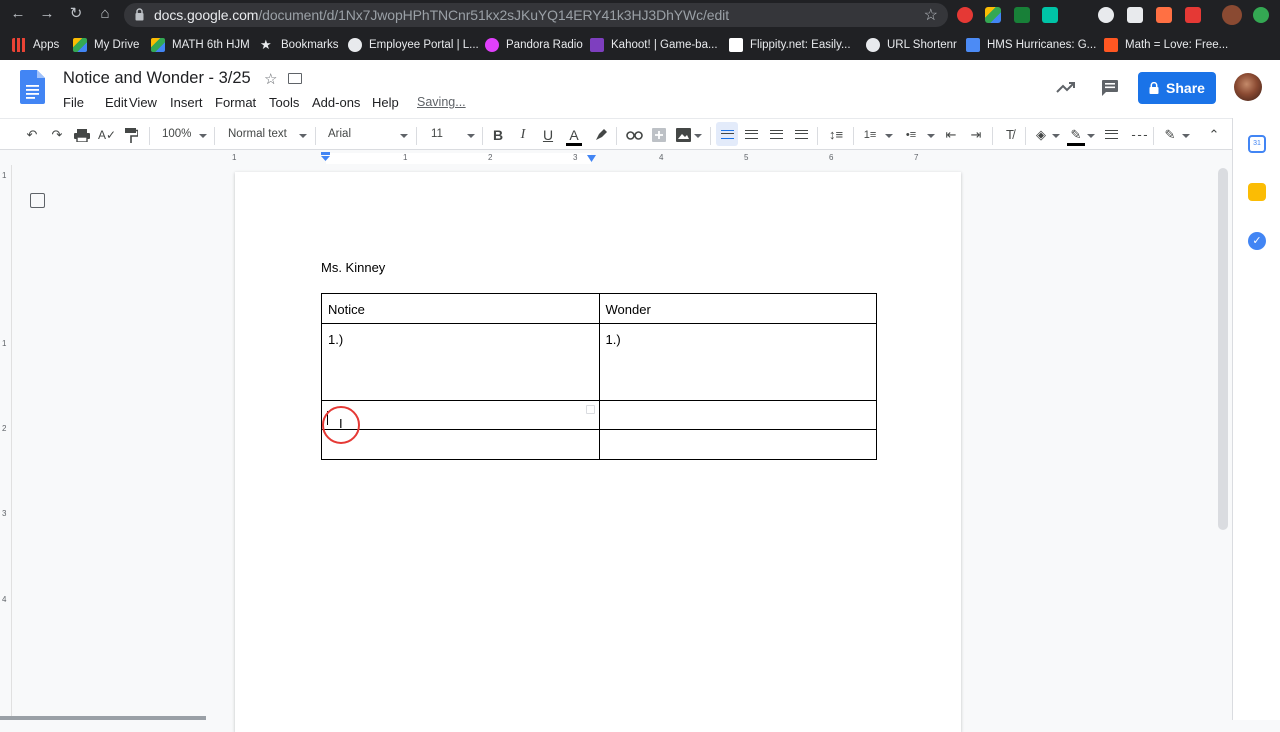 Image resolution: width=1280 pixels, height=732 pixels. I want to click on reload-icon: ↻, so click(76, 14).